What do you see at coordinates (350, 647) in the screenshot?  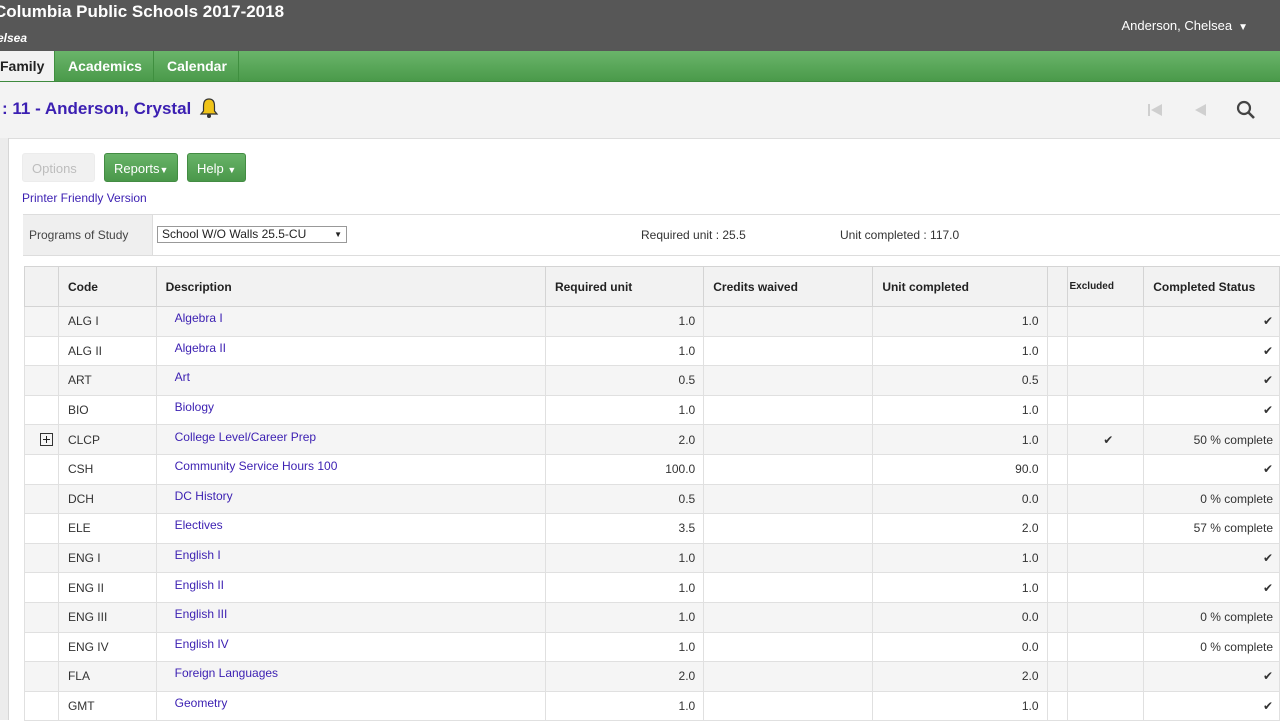 I see `description-link: English IV` at bounding box center [350, 647].